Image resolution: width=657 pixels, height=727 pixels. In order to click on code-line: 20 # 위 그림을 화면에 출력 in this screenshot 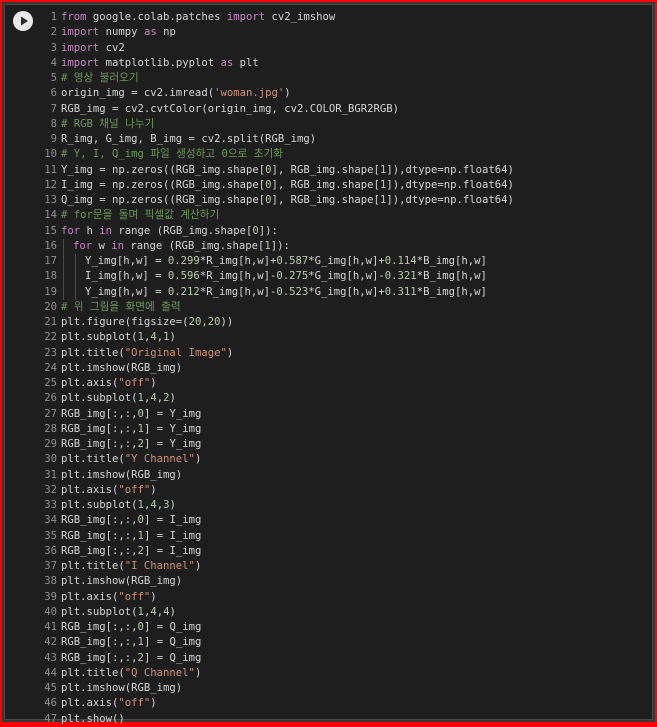, I will do `click(337, 307)`.